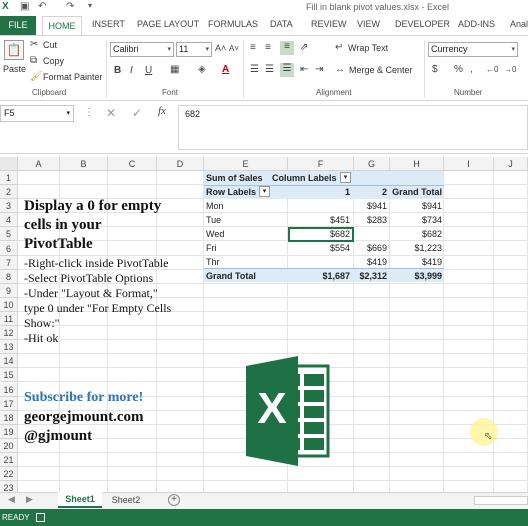  What do you see at coordinates (168, 24) in the screenshot?
I see `tab-page-layout: PAGE LAYOUT` at bounding box center [168, 24].